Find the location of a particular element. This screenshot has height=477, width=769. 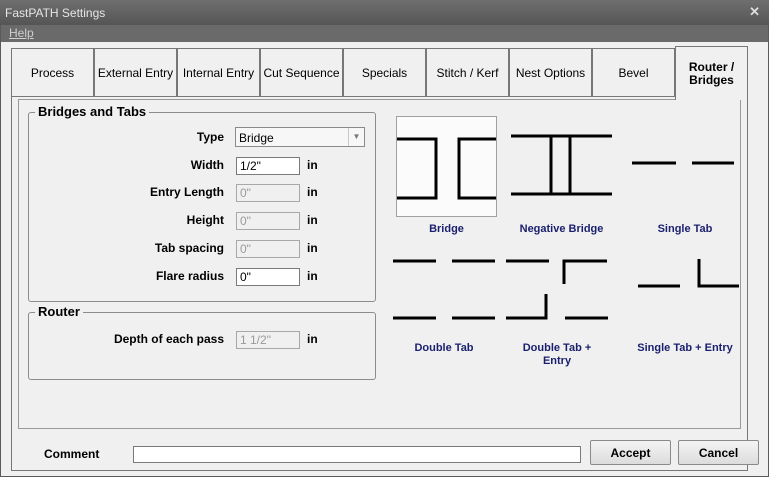

flare-radius-unit: in is located at coordinates (312, 276).